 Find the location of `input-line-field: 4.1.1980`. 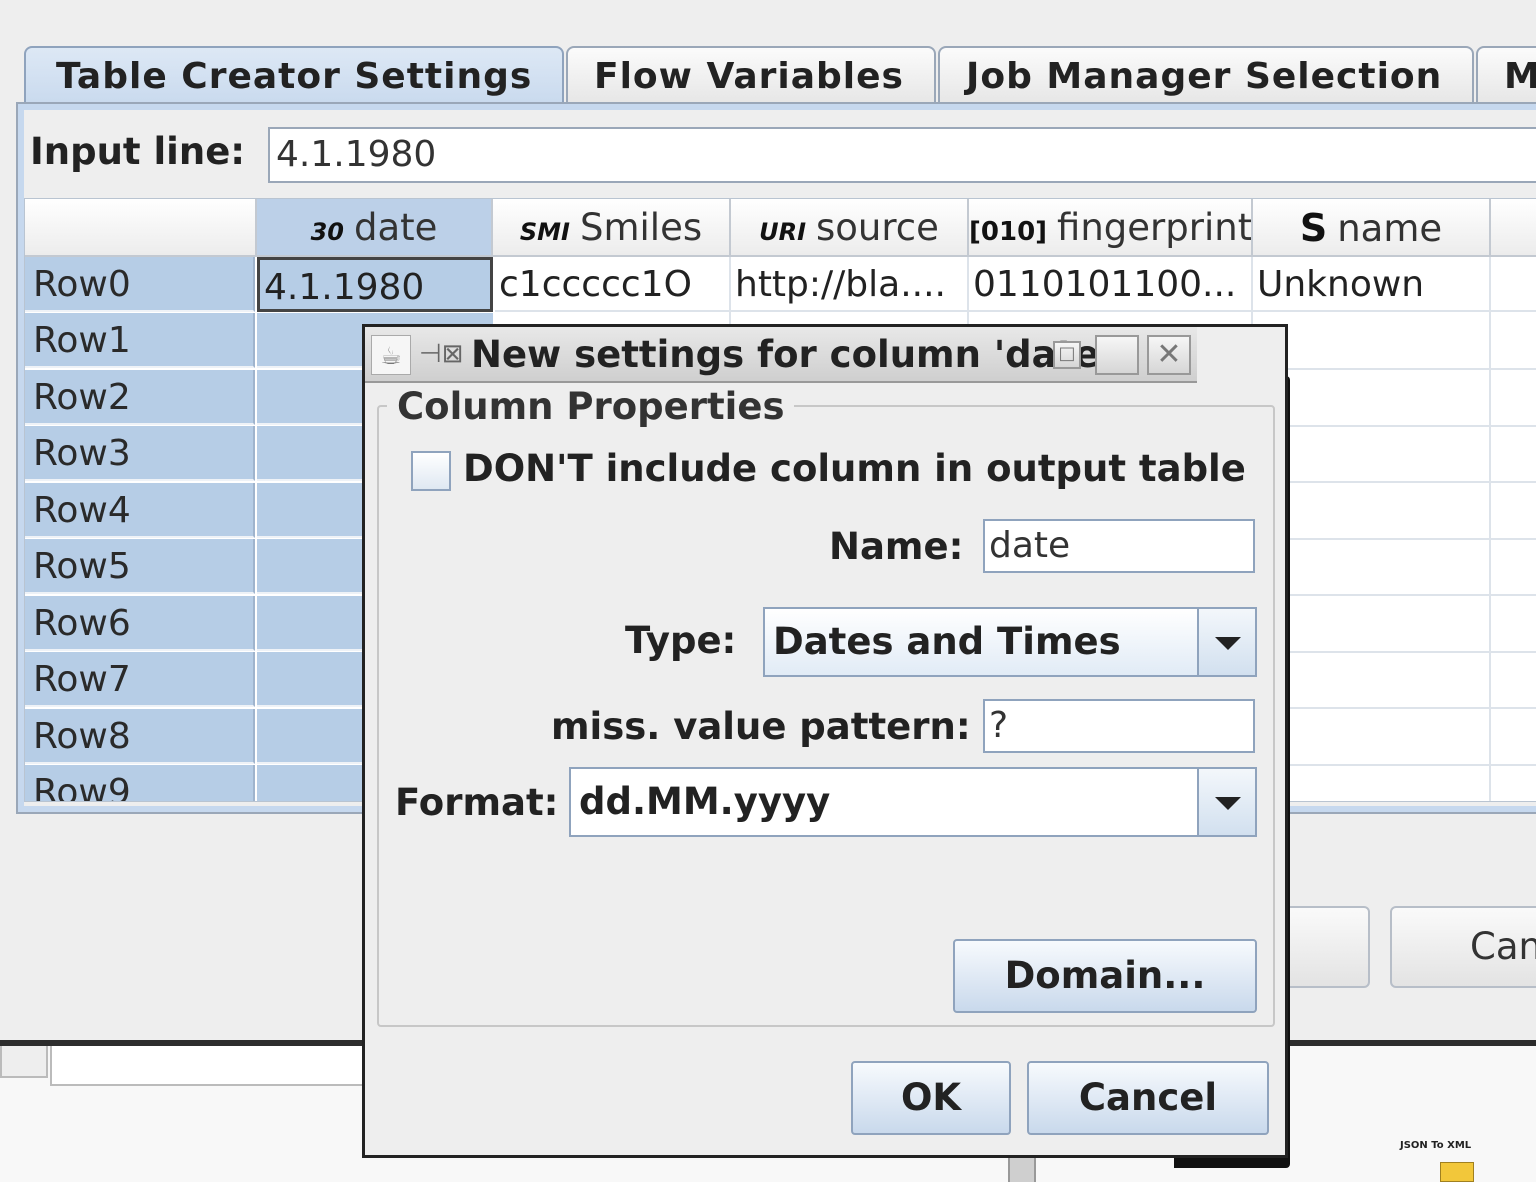

input-line-field: 4.1.1980 is located at coordinates (902, 155).